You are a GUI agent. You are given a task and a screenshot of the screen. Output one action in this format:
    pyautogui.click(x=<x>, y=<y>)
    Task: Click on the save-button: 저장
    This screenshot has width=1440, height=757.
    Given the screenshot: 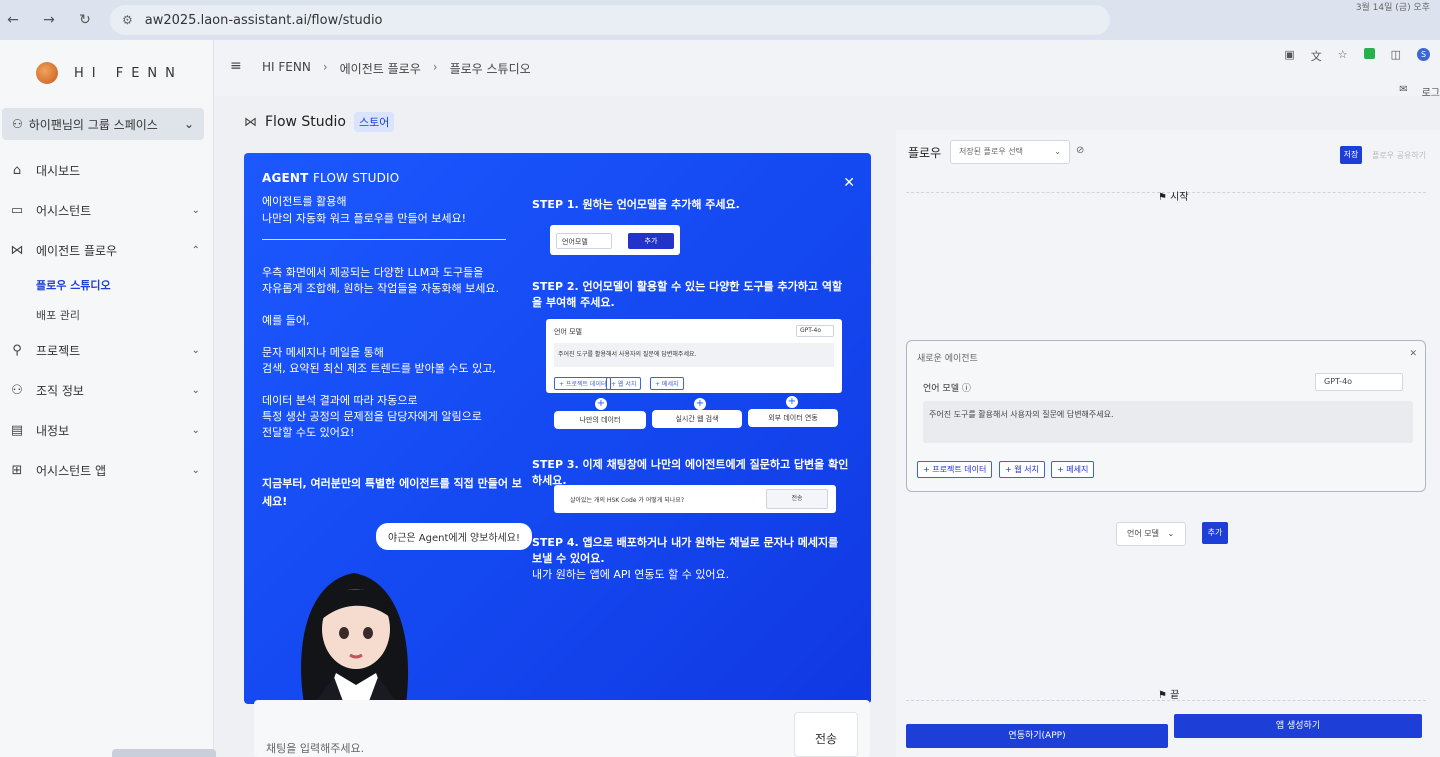 What is the action you would take?
    pyautogui.click(x=1351, y=155)
    